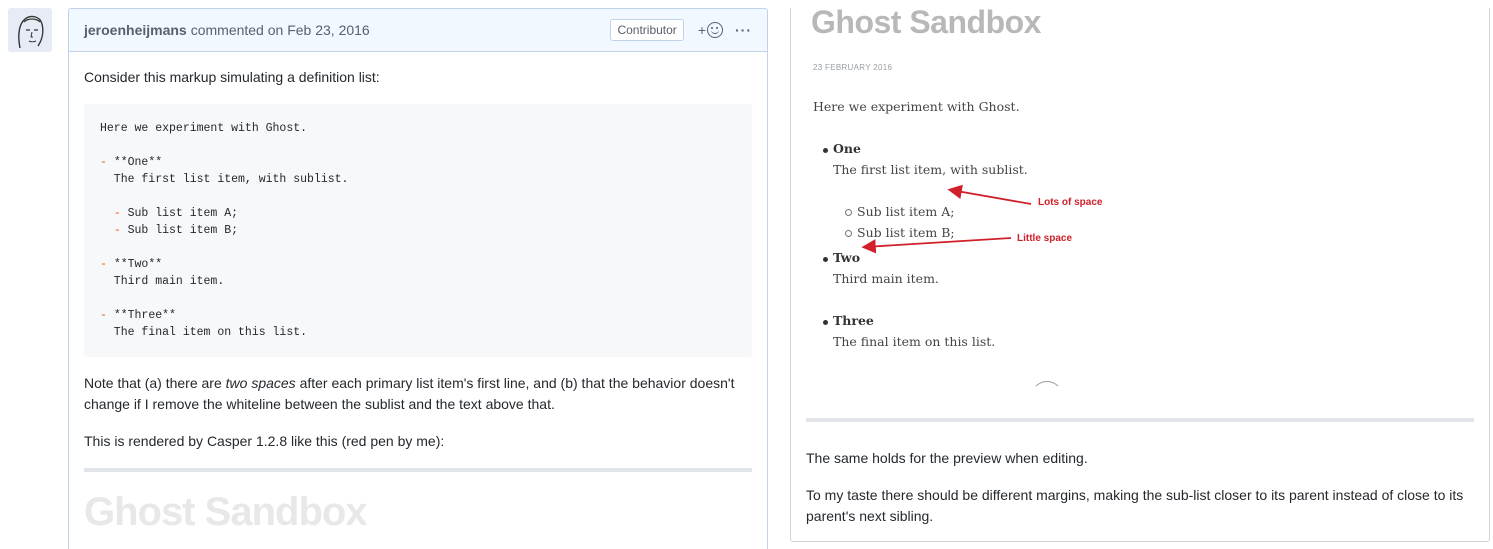 The width and height of the screenshot is (1493, 549). Describe the element at coordinates (138, 162) in the screenshot. I see `code-line: **One**` at that location.